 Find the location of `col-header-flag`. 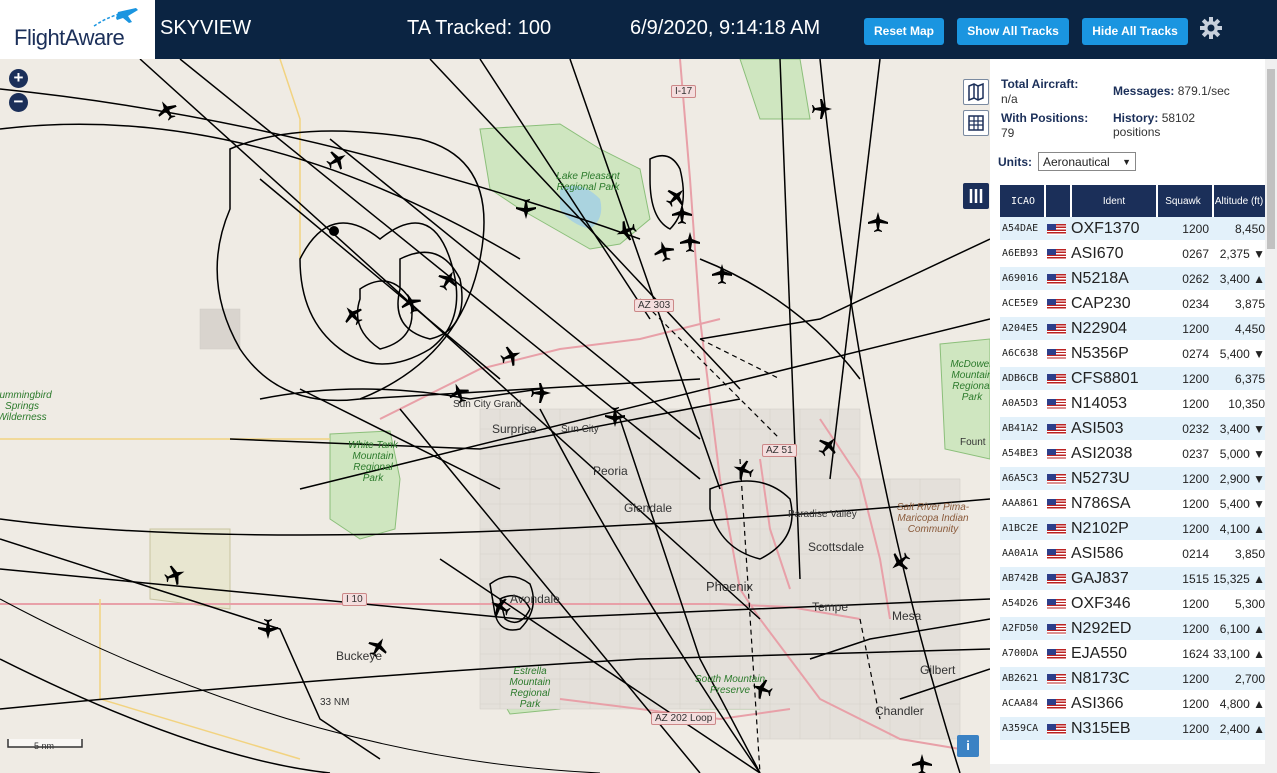

col-header-flag is located at coordinates (1058, 201).